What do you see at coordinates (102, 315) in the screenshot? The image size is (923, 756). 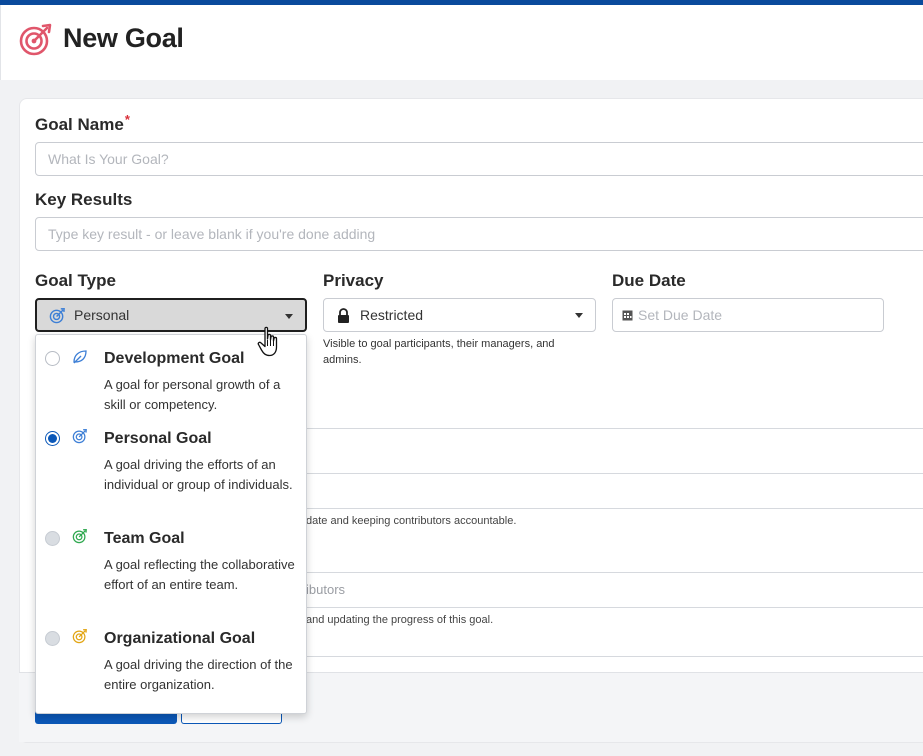 I see `goal-type-value: Personal` at bounding box center [102, 315].